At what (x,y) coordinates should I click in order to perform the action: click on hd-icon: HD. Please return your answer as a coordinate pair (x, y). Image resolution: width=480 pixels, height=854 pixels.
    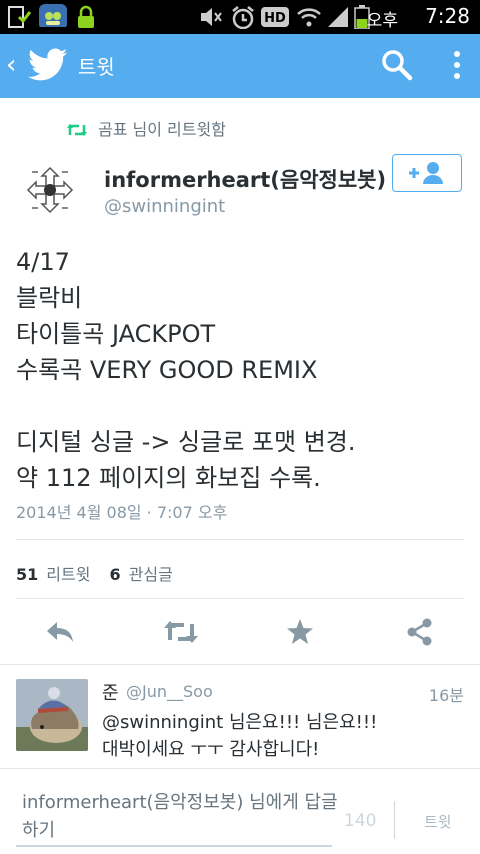
    Looking at the image, I should click on (275, 17).